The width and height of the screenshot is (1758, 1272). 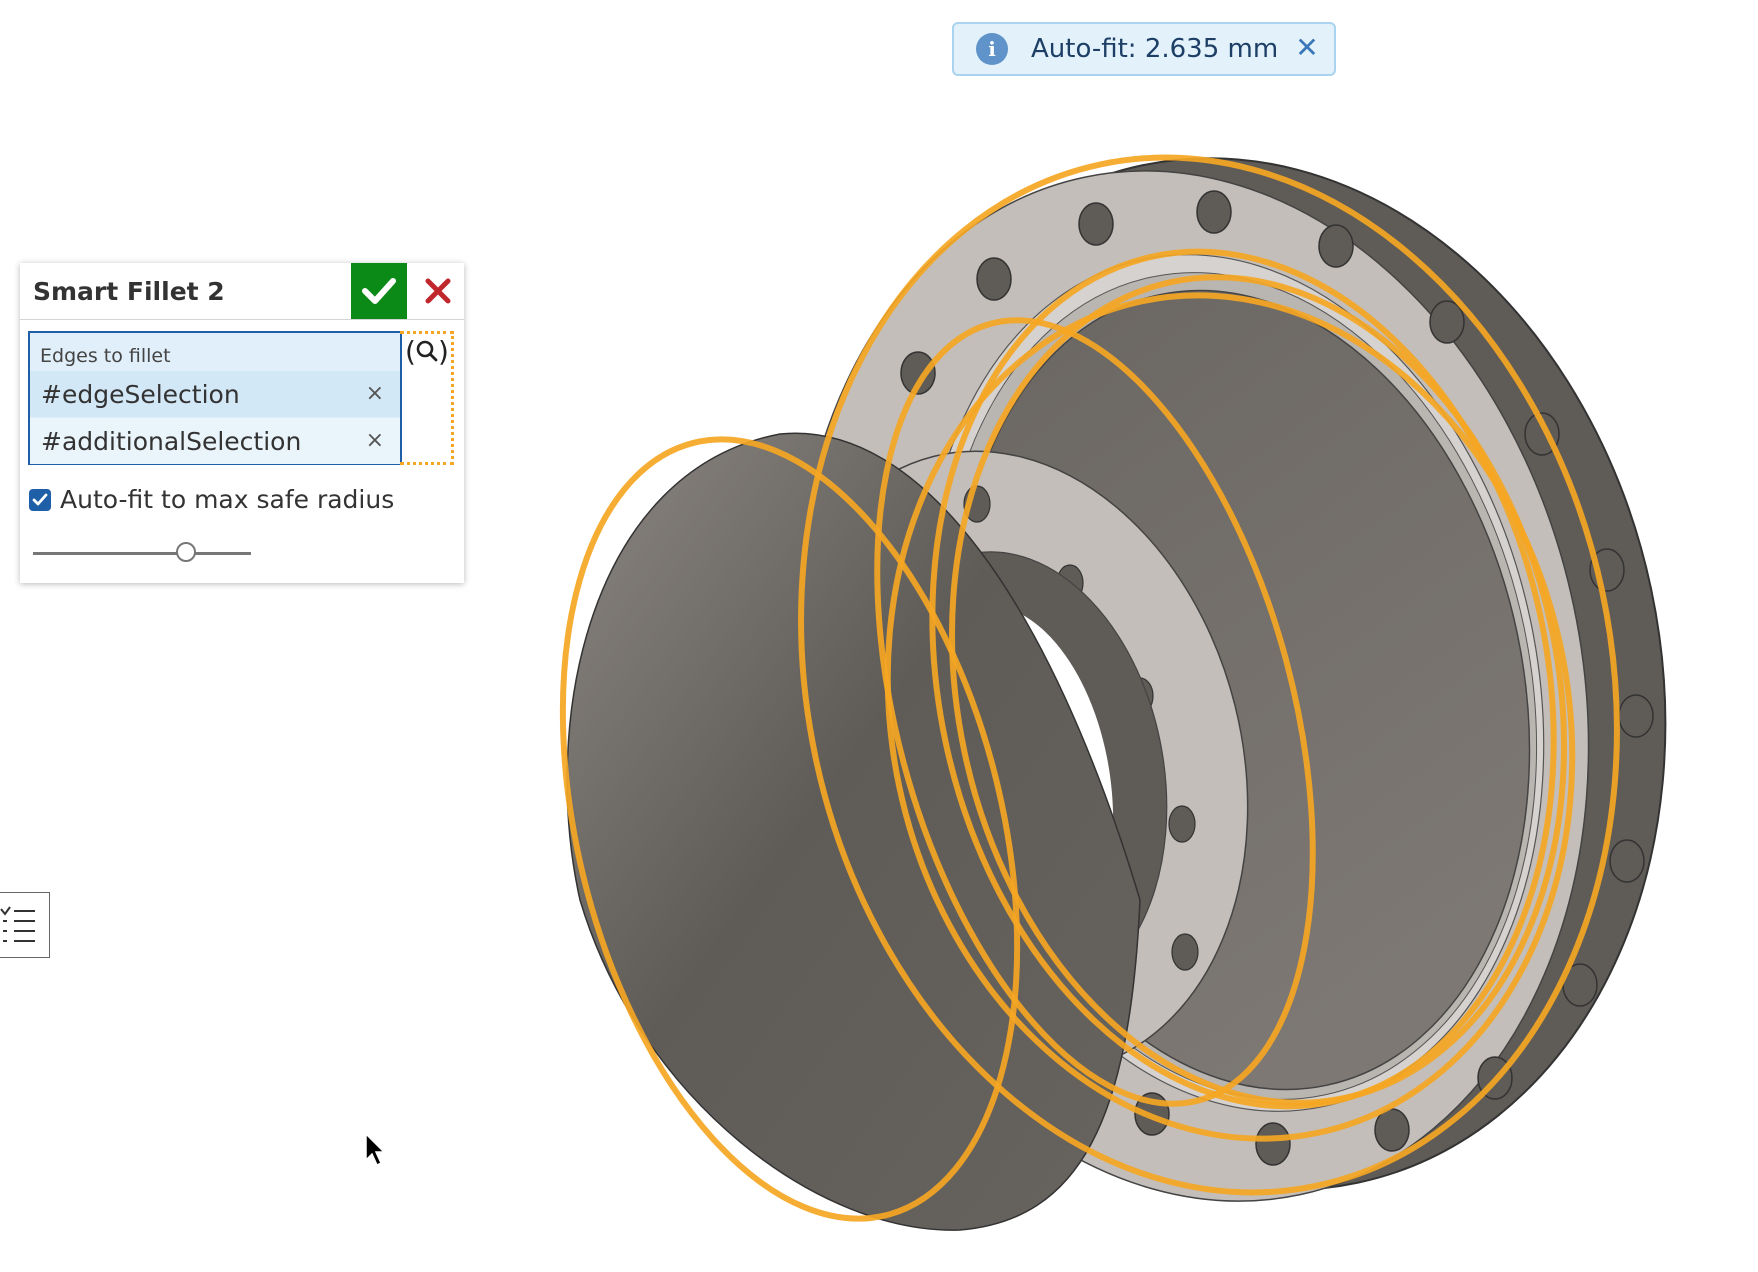 What do you see at coordinates (1307, 48) in the screenshot?
I see `close-icon: ✕` at bounding box center [1307, 48].